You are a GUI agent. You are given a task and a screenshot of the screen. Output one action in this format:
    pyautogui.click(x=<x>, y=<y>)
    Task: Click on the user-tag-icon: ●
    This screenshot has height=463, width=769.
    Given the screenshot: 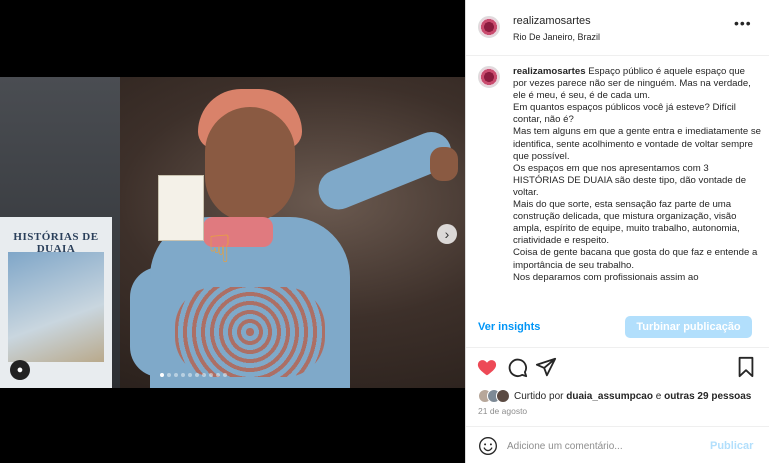 What is the action you would take?
    pyautogui.click(x=20, y=370)
    